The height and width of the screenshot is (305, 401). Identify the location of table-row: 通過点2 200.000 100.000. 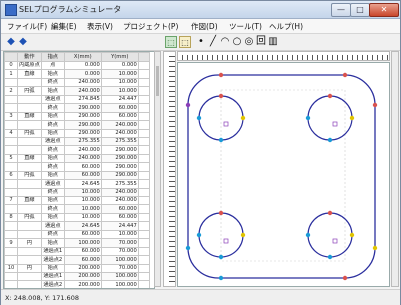
(77, 284).